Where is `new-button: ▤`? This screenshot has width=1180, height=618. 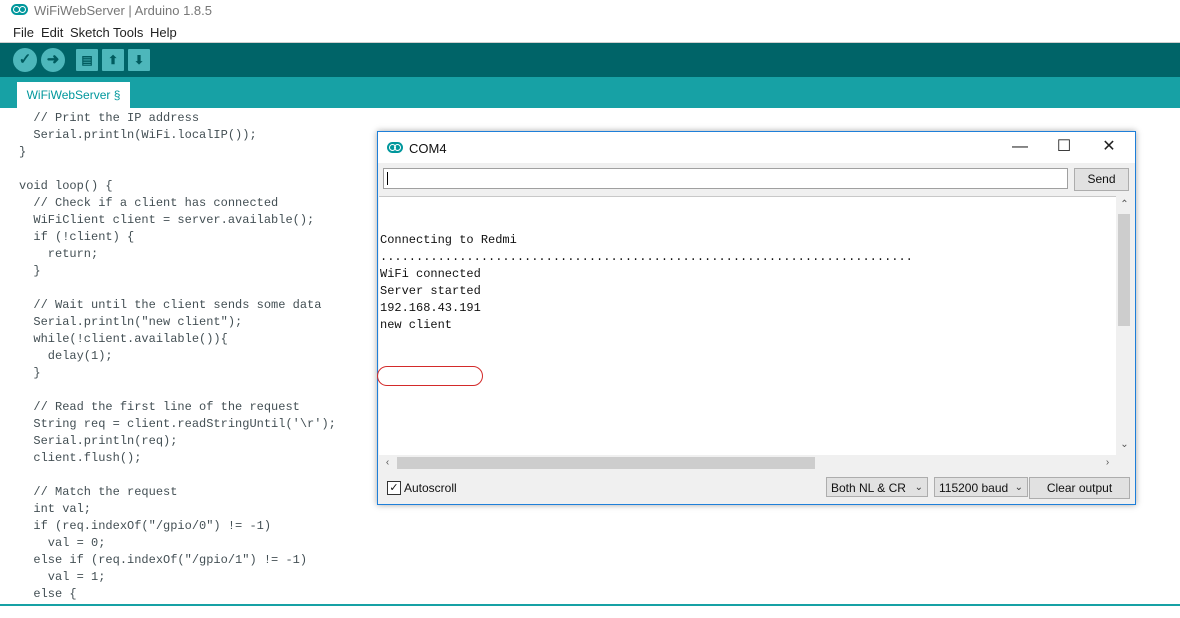 new-button: ▤ is located at coordinates (87, 60).